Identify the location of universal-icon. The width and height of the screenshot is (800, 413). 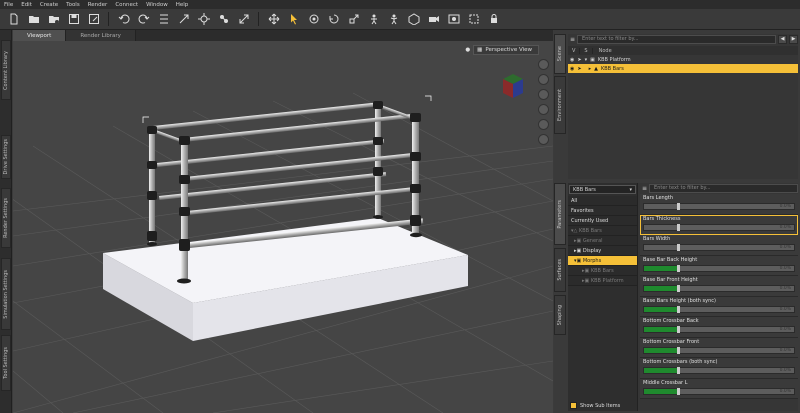
(313, 19).